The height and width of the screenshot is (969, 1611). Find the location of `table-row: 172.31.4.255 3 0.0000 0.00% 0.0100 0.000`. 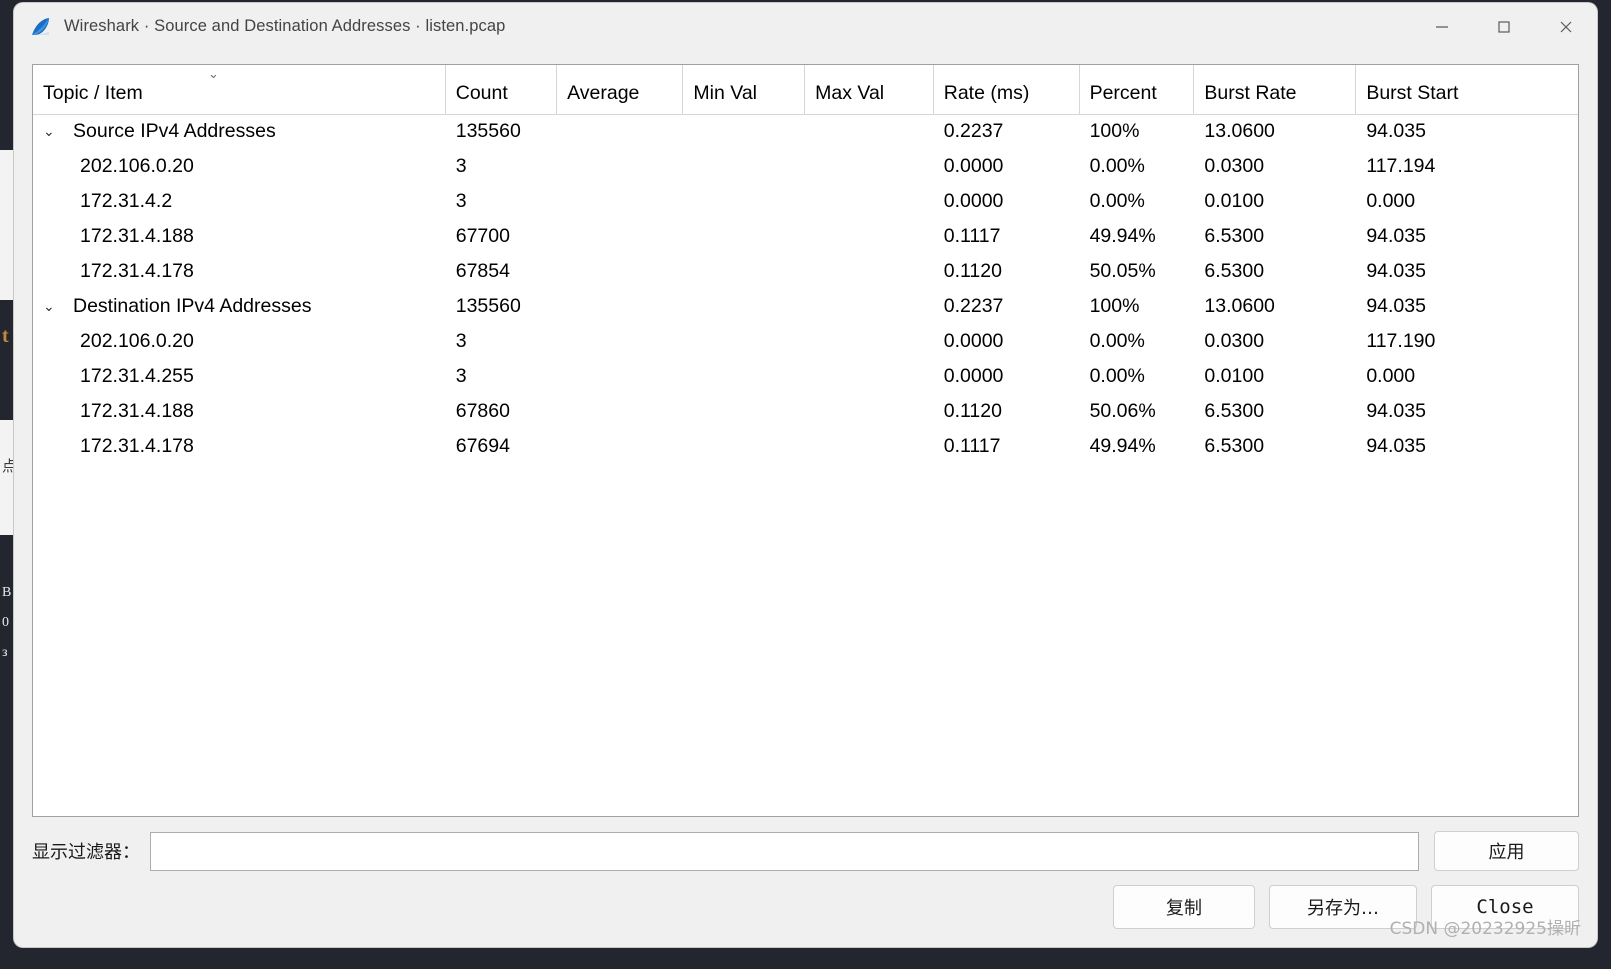

table-row: 172.31.4.255 3 0.0000 0.00% 0.0100 0.000 is located at coordinates (805, 376).